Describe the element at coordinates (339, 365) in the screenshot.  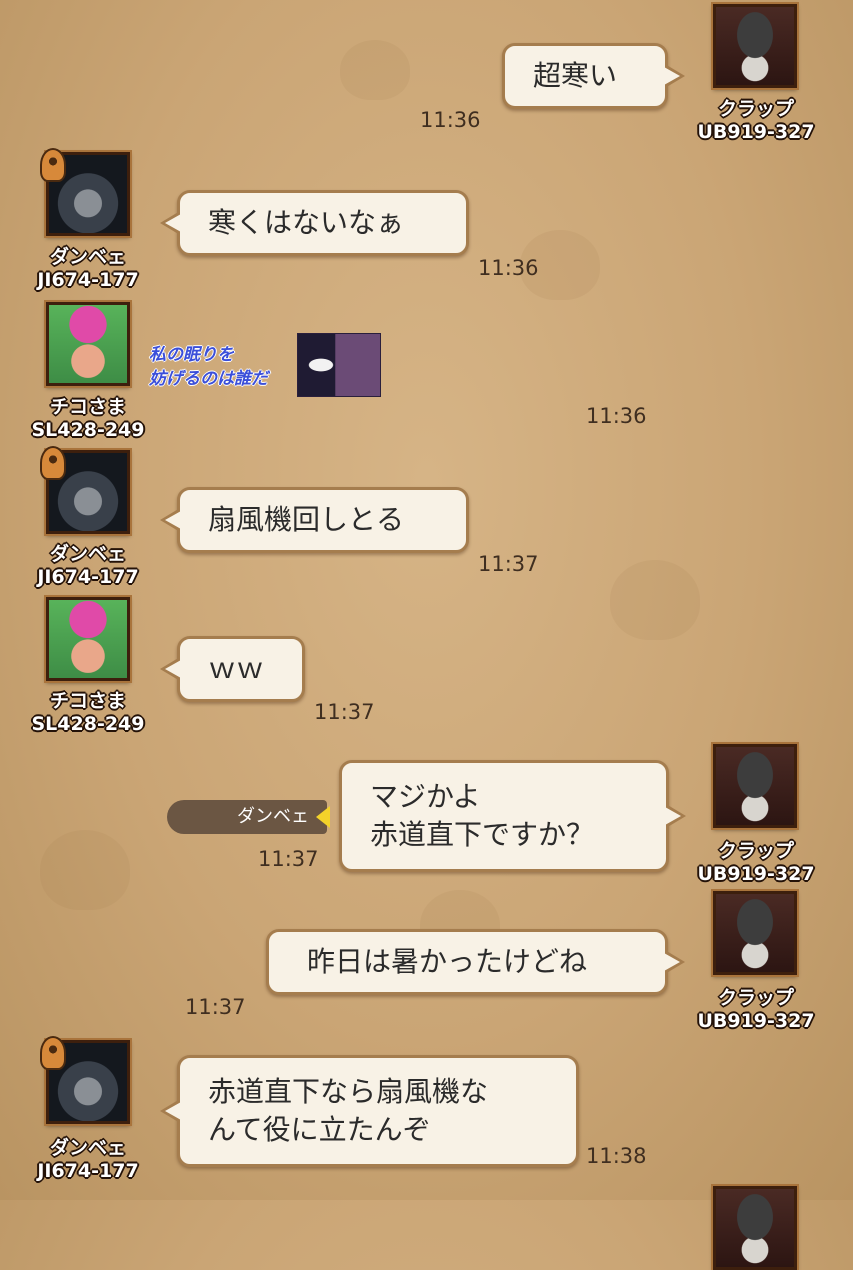
I see `stamp-image` at that location.